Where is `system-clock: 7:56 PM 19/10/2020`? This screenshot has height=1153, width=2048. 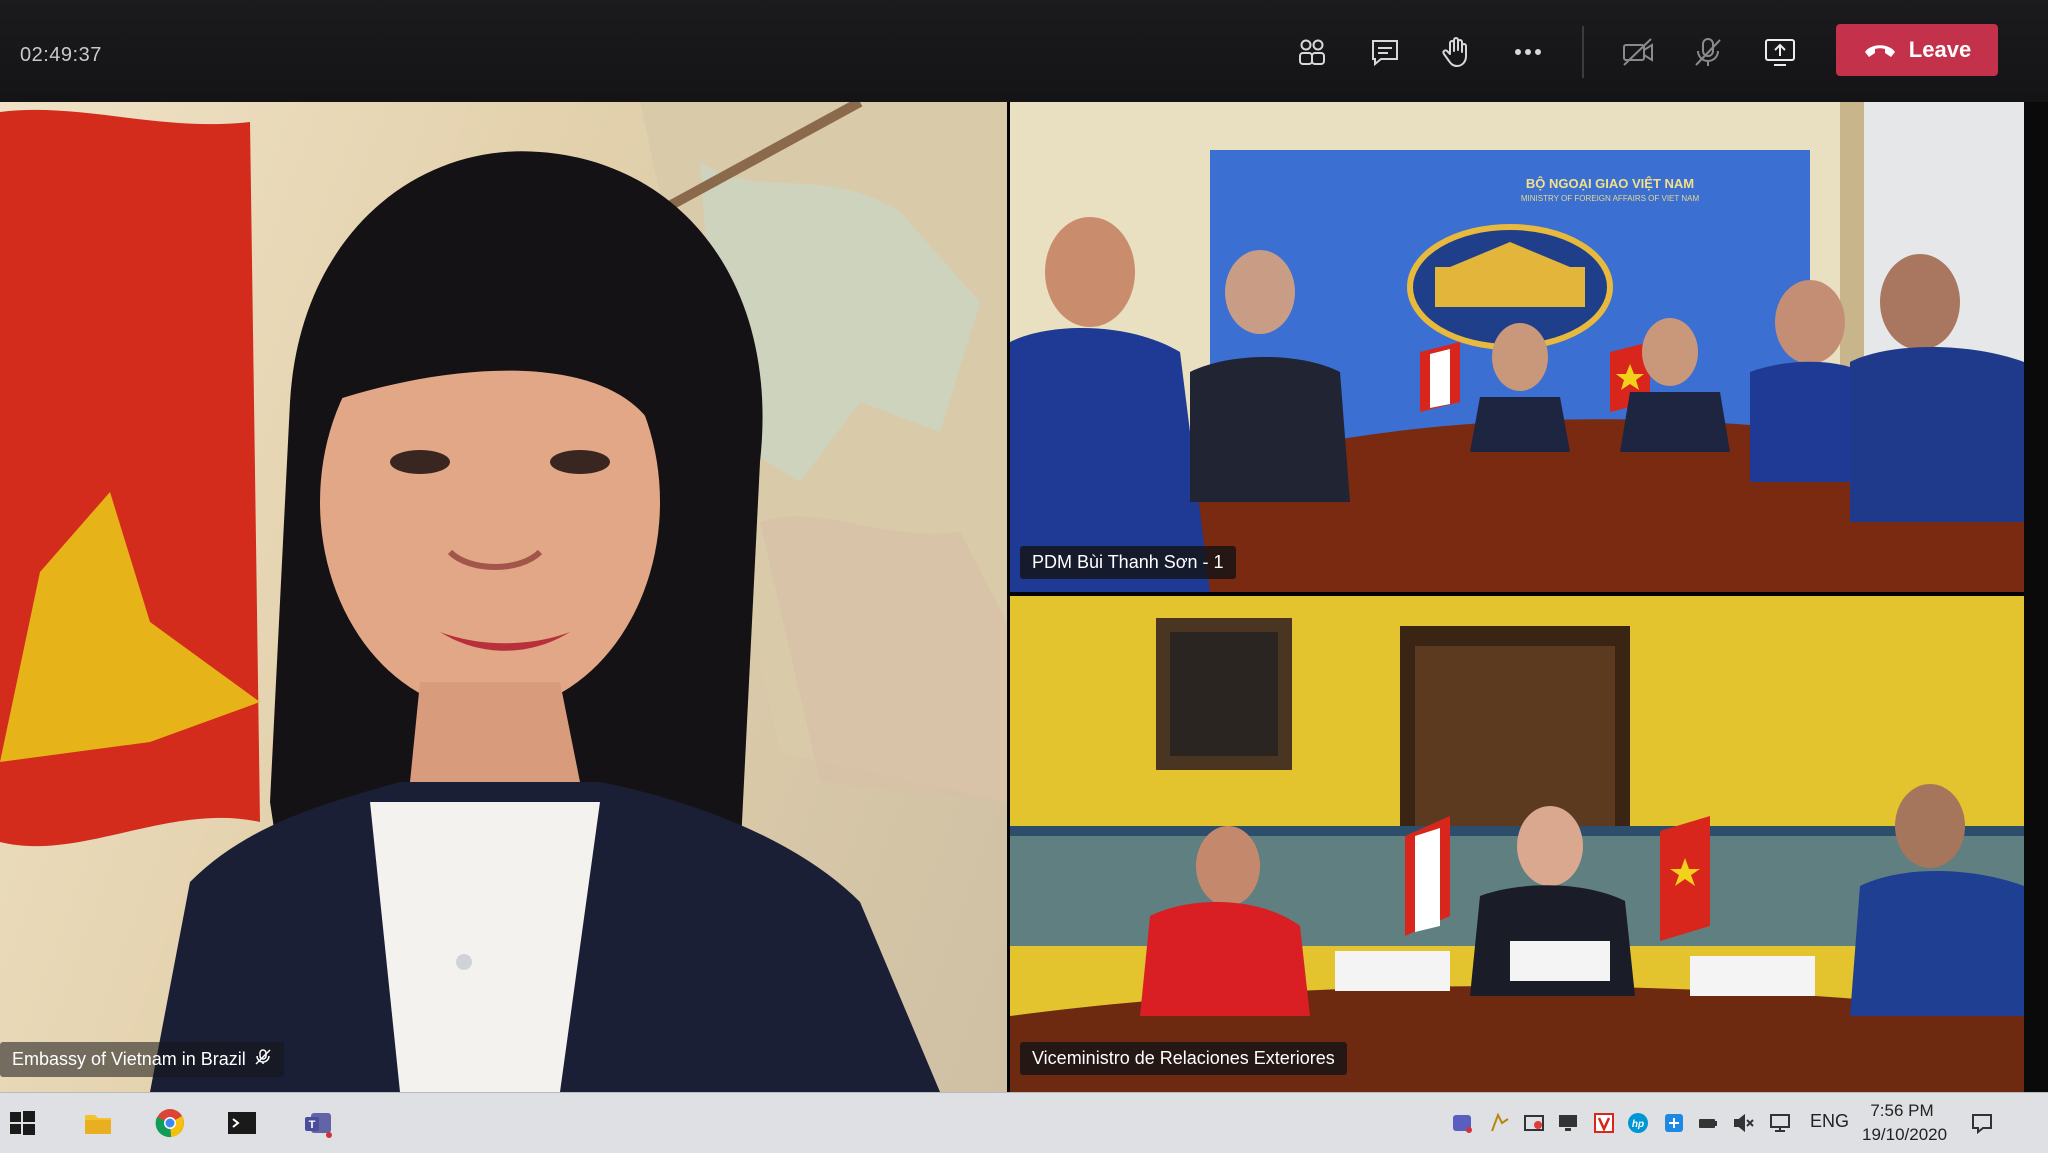 system-clock: 7:56 PM 19/10/2020 is located at coordinates (1905, 1123).